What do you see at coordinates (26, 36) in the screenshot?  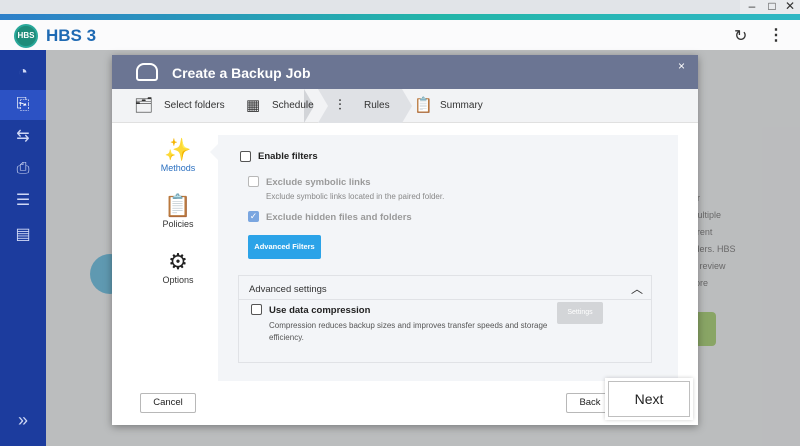 I see `app-logo: HBS` at bounding box center [26, 36].